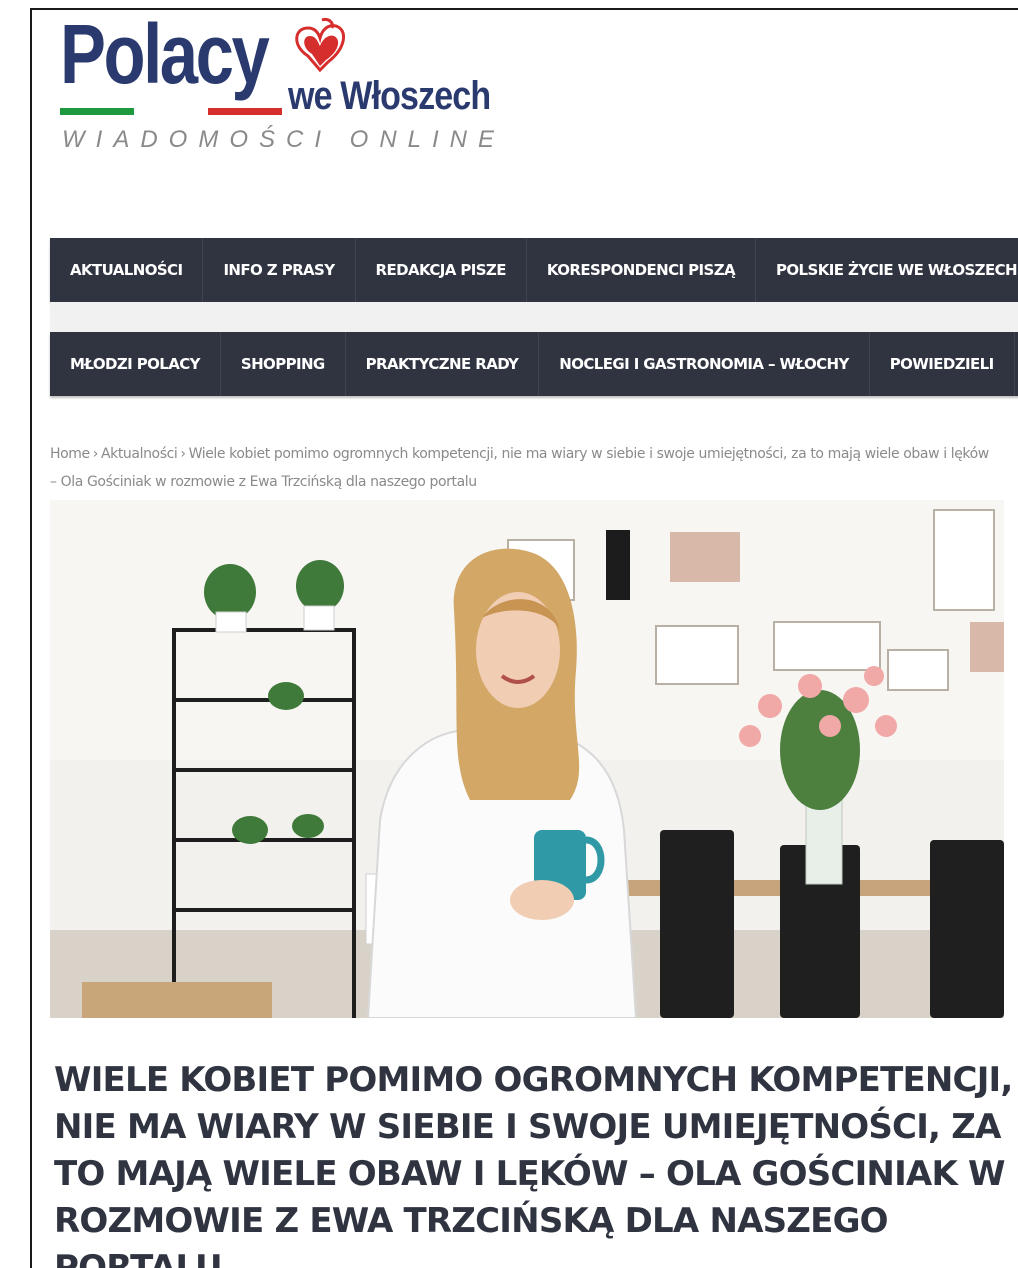  I want to click on nav-item-powiedzieli: POWIEDZIELI, so click(942, 364).